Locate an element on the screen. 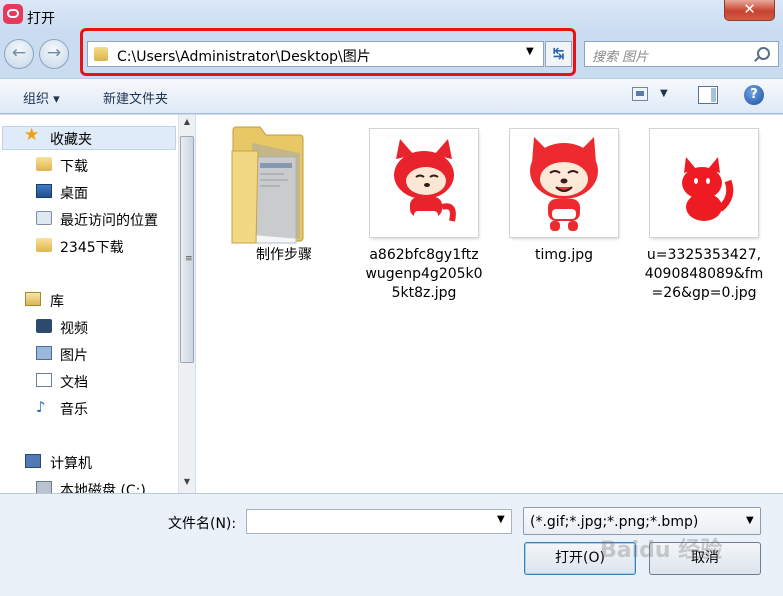 This screenshot has width=783, height=596. app-icon is located at coordinates (13, 14).